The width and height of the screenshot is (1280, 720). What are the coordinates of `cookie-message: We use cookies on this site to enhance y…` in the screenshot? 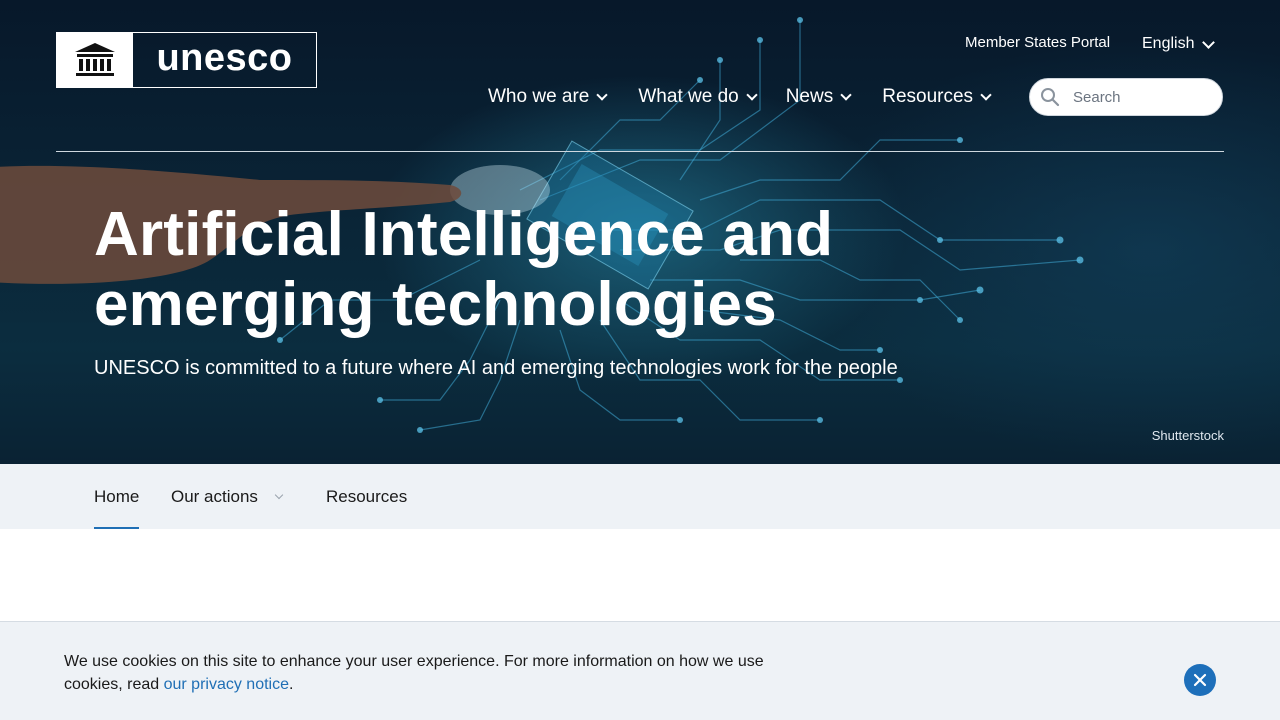 It's located at (424, 673).